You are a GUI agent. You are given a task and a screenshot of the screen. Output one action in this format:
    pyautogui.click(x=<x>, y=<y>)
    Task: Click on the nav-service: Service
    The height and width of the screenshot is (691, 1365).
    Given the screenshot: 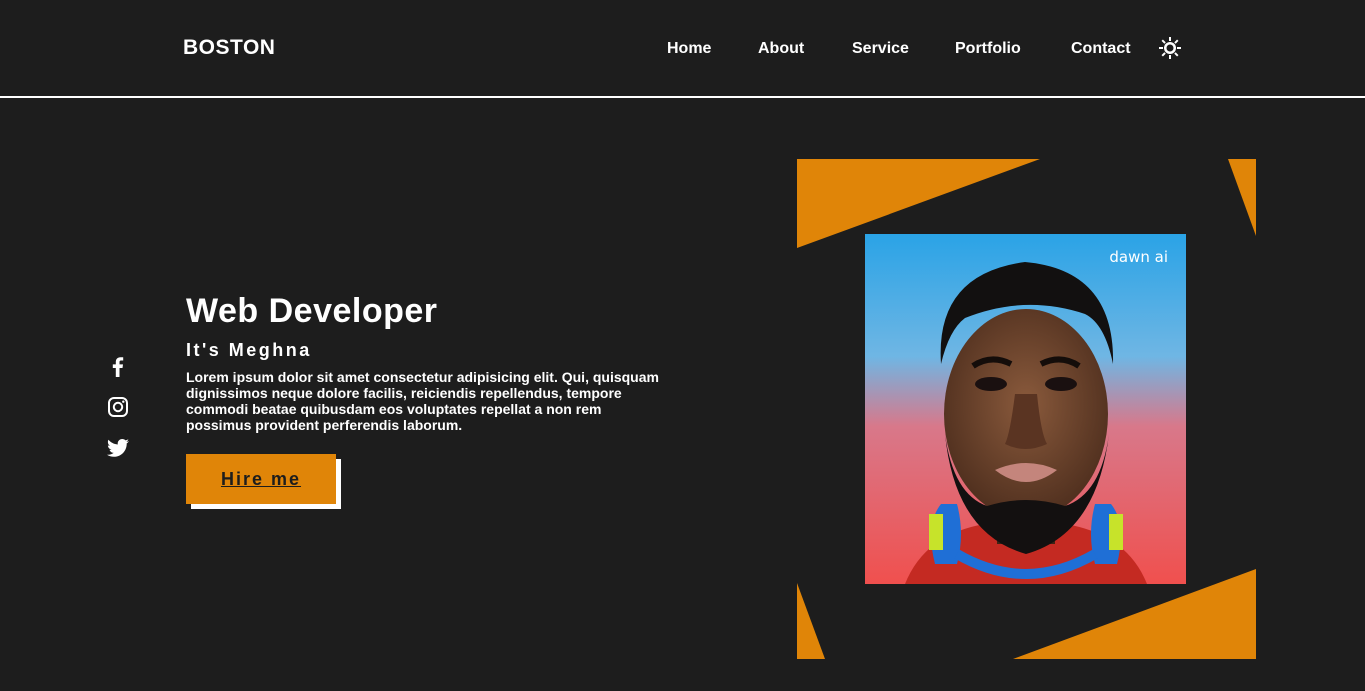 What is the action you would take?
    pyautogui.click(x=880, y=49)
    